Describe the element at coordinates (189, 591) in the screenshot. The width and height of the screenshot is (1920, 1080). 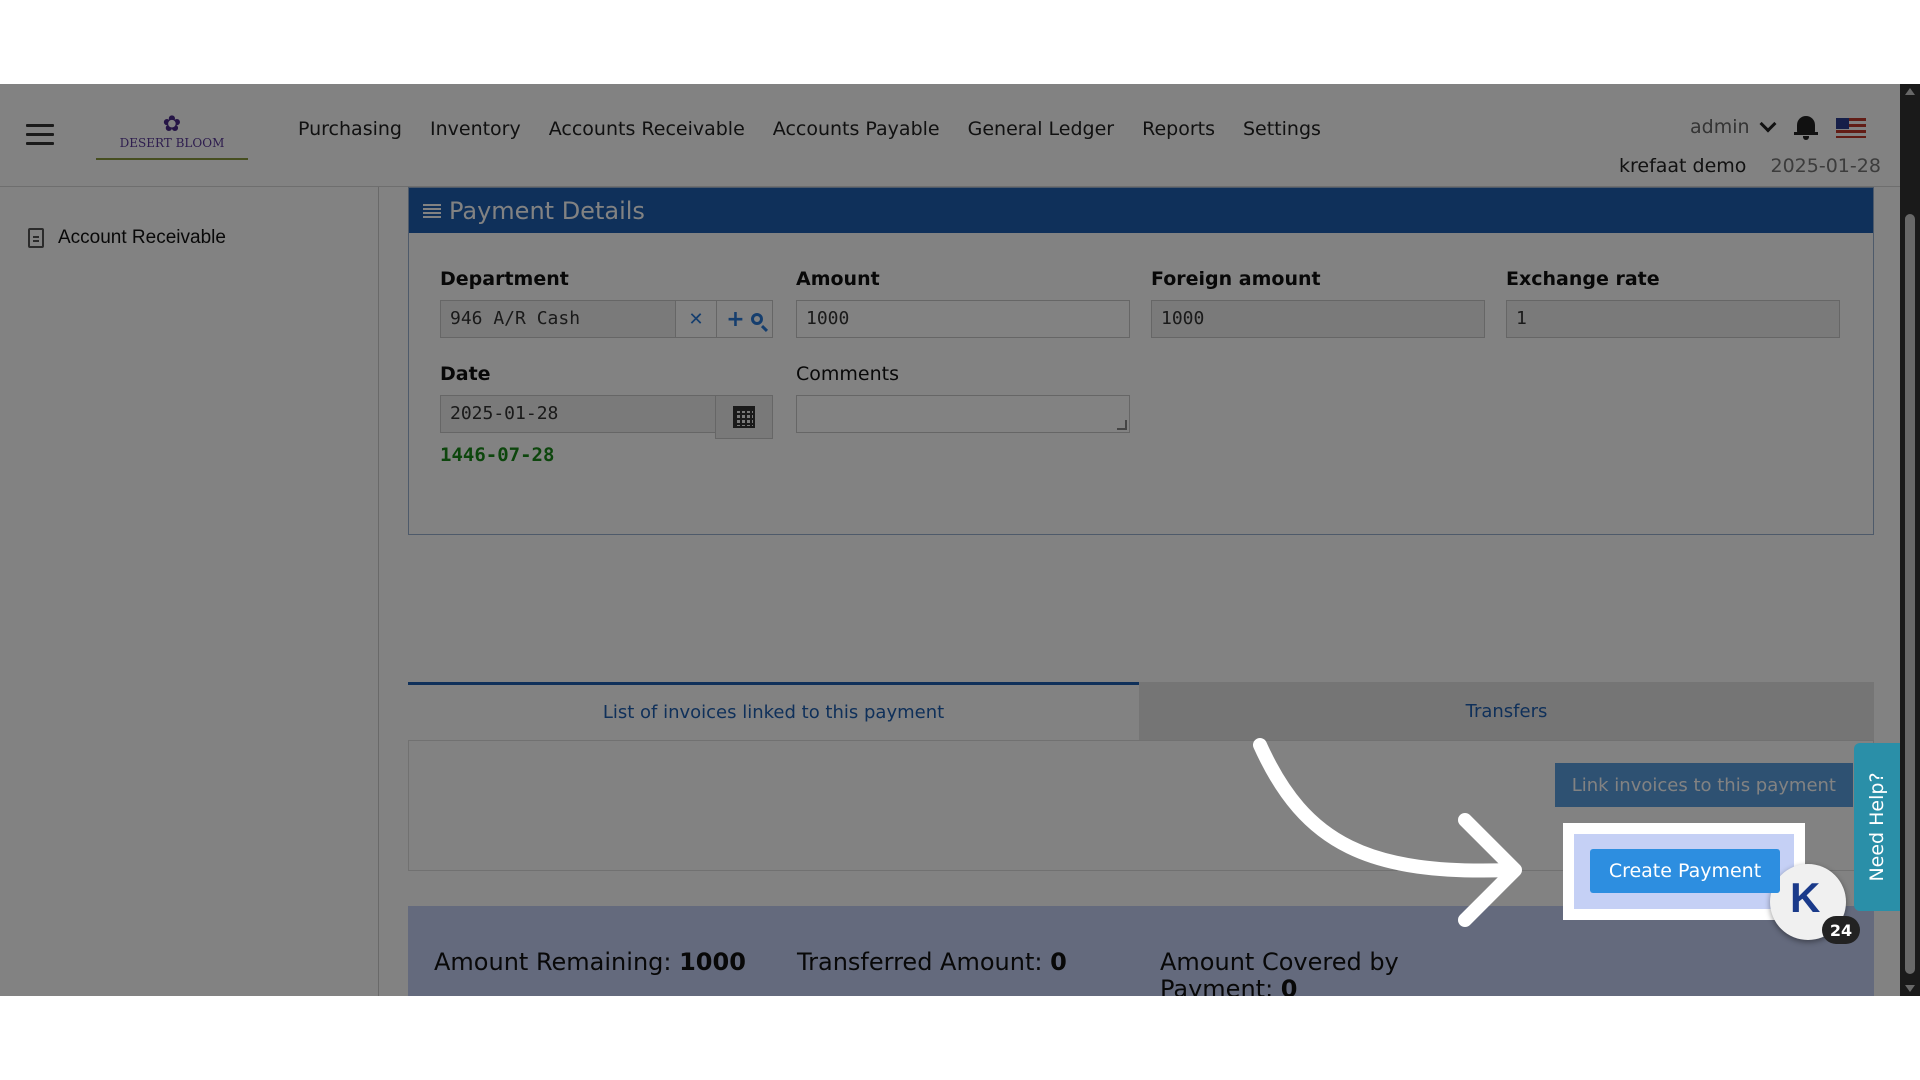
I see `sidebar: Account Receivable` at that location.